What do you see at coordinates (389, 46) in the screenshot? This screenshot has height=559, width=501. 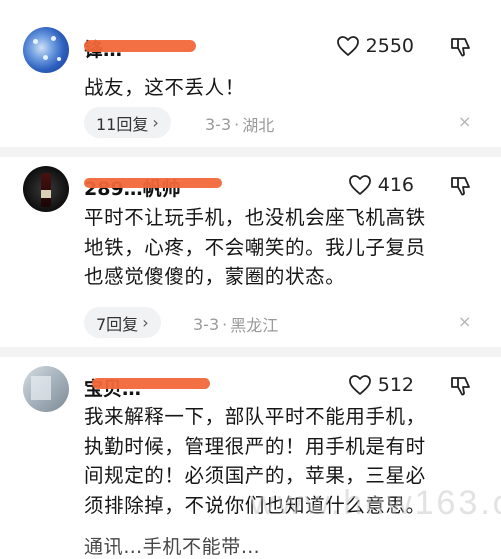 I see `like-count: 2550` at bounding box center [389, 46].